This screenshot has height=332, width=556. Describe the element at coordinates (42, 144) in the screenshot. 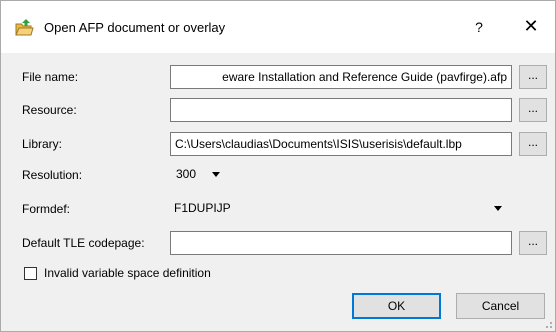

I see `library-label: Library:` at that location.